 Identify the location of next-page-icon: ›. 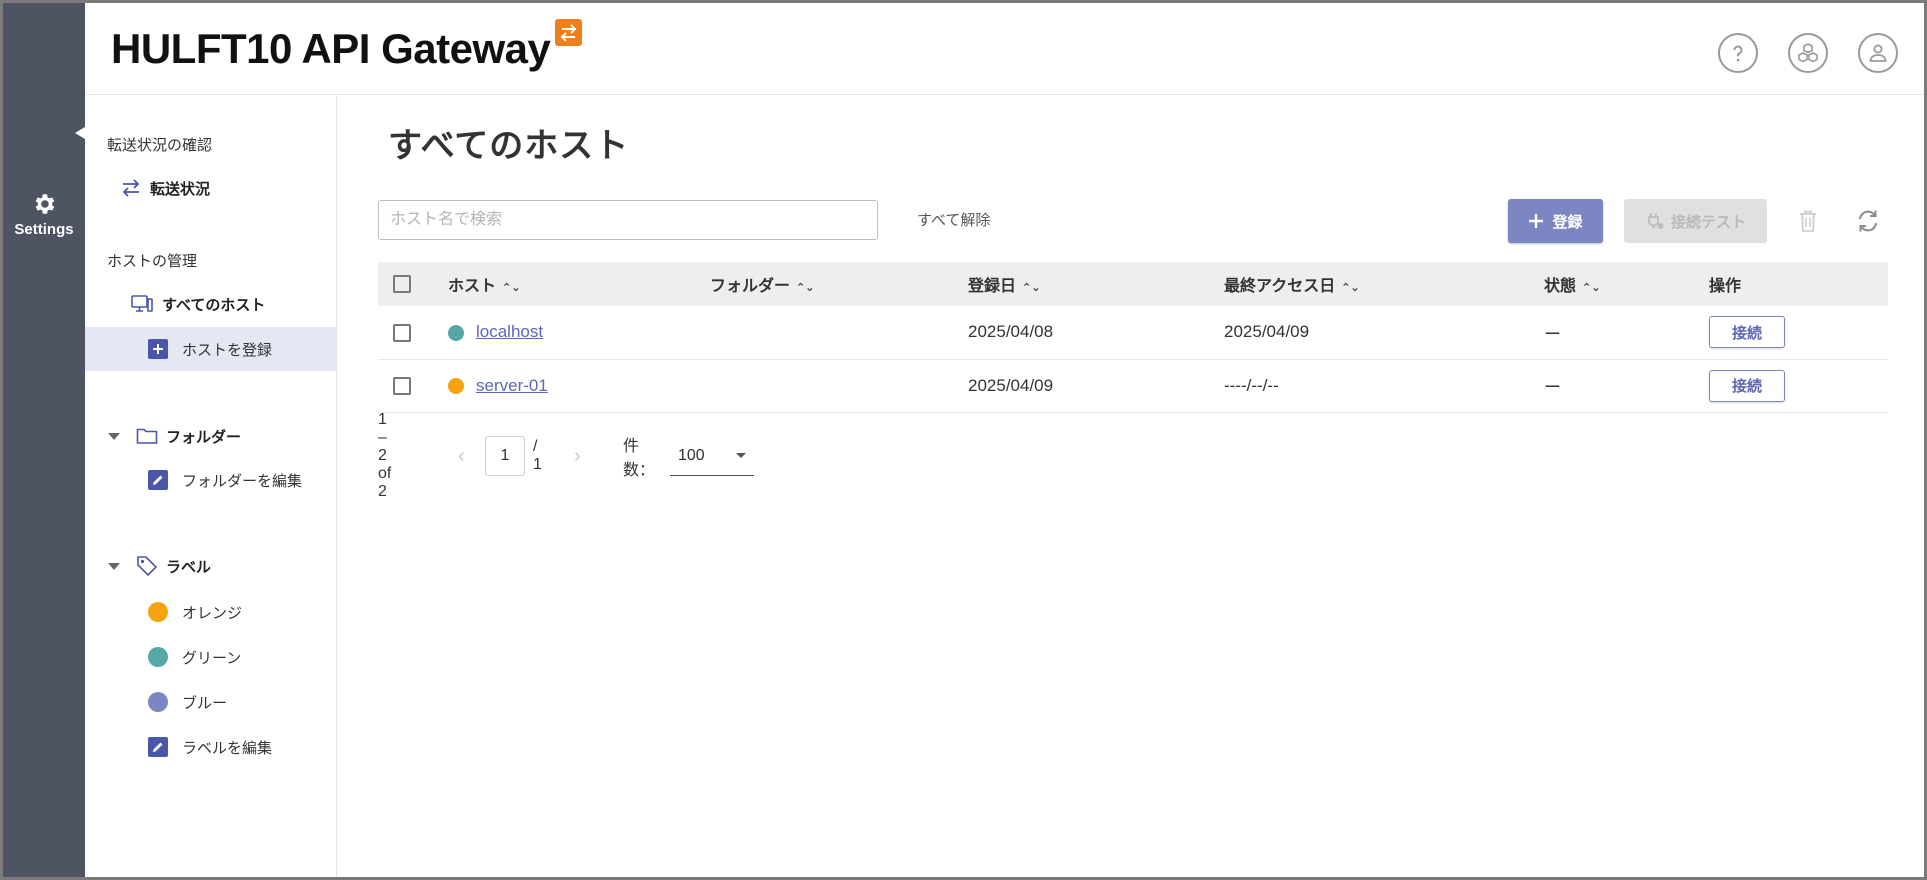
(577, 456).